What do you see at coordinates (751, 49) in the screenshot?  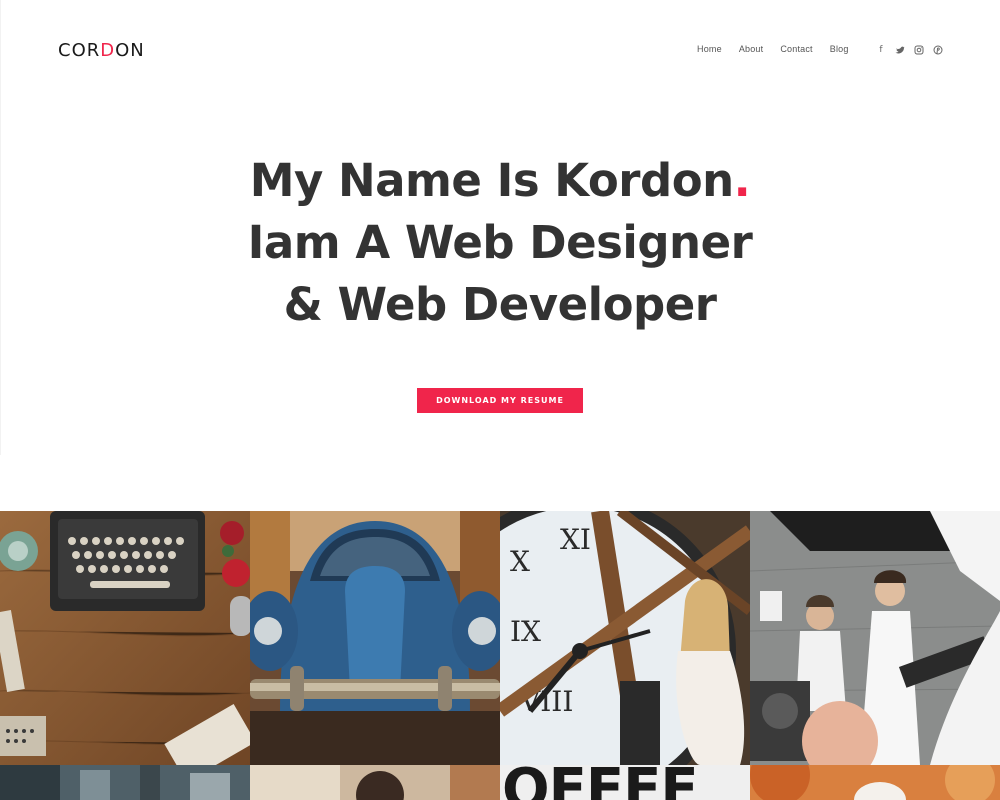 I see `nav-about: About` at bounding box center [751, 49].